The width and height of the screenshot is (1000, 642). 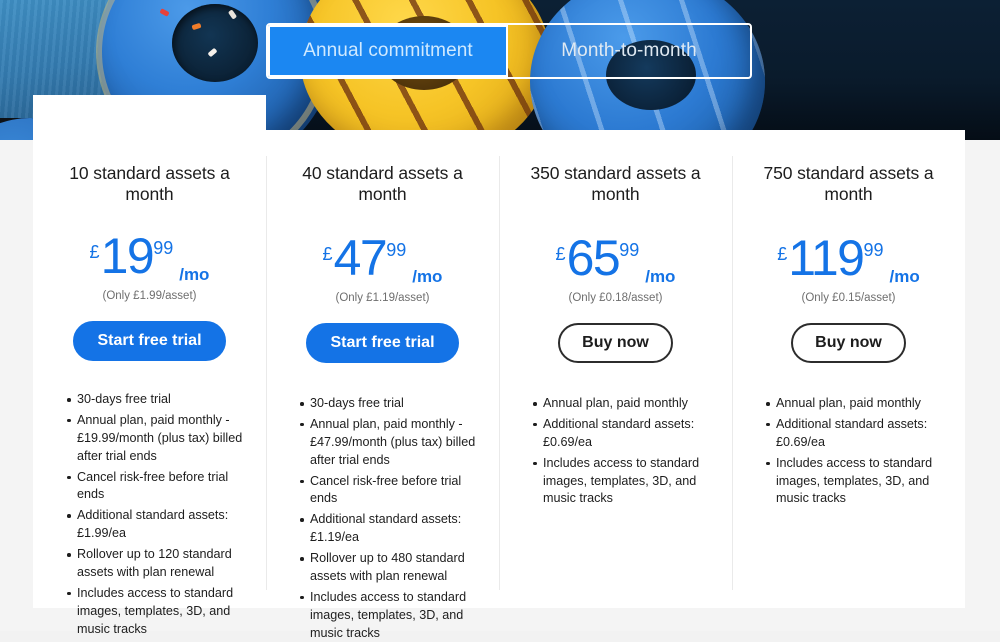 I want to click on plan-price: £ 47 99 /mo (Only £1.19/asset), so click(x=382, y=269).